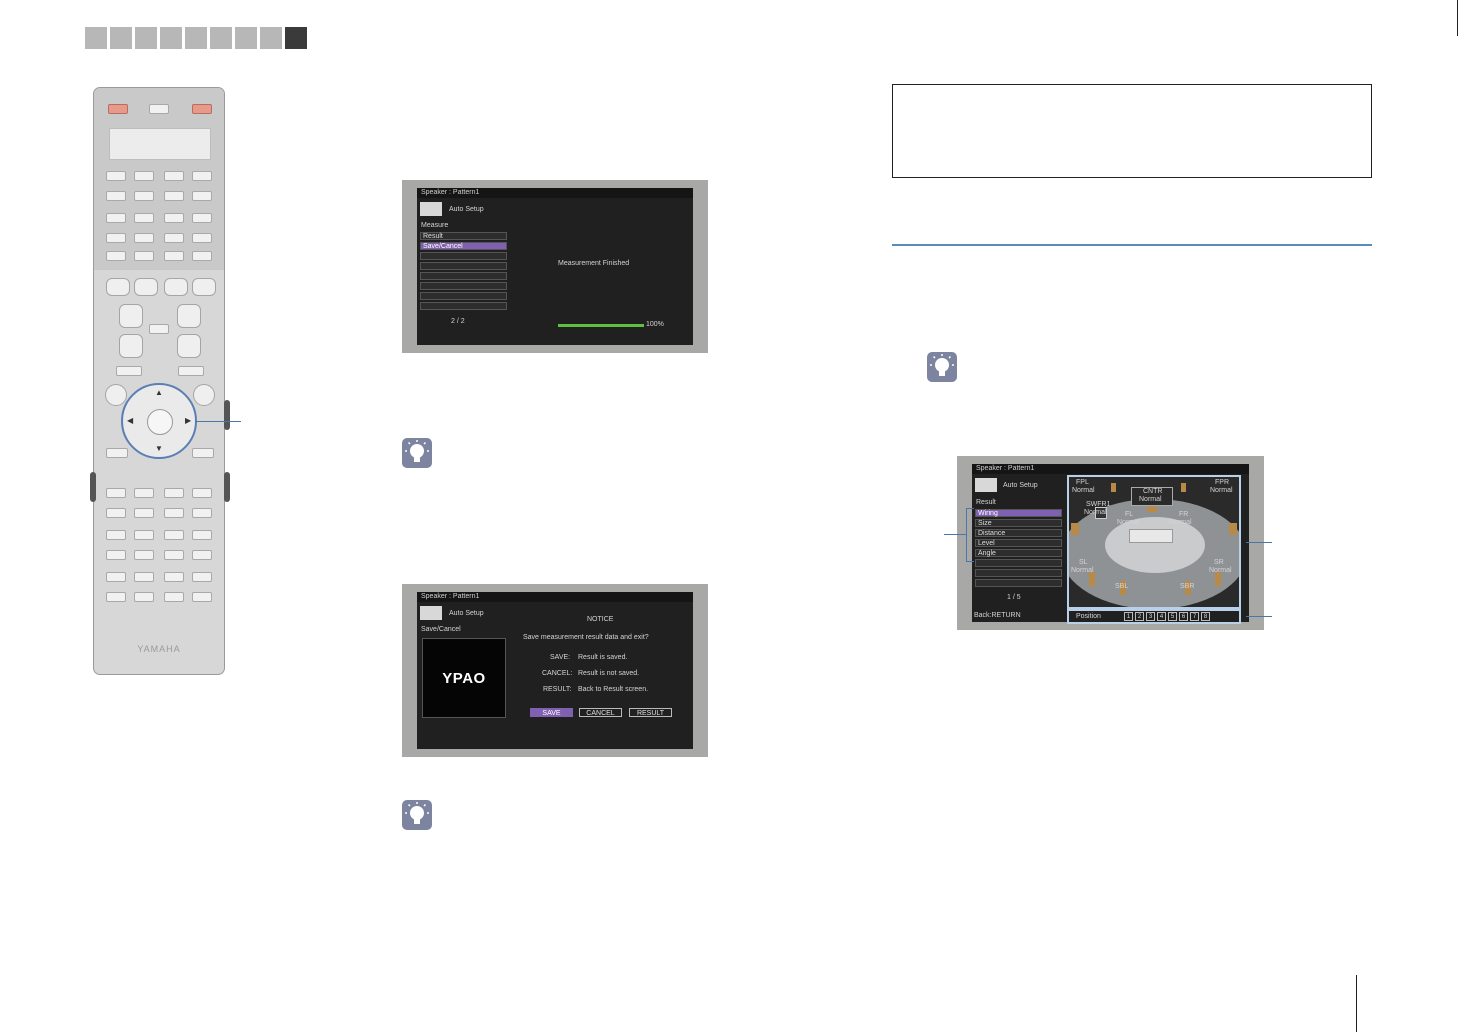 The width and height of the screenshot is (1458, 1032). What do you see at coordinates (1132, 245) in the screenshot?
I see `section-rule` at bounding box center [1132, 245].